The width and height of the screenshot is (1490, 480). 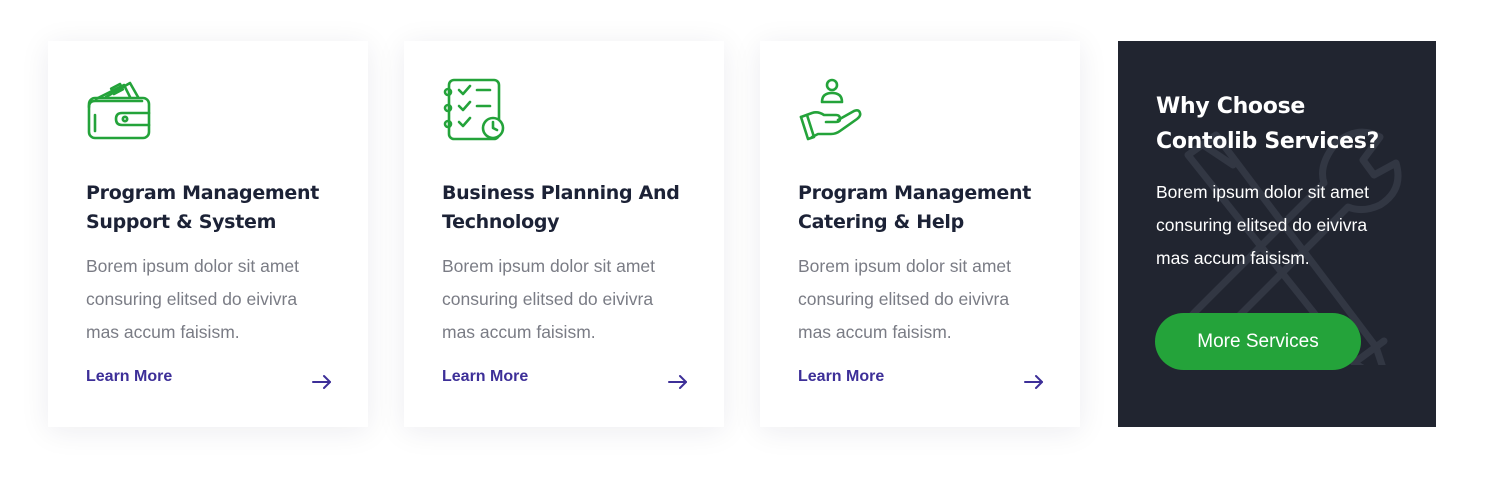 I want to click on card-title-line: Support & System, so click(x=181, y=222).